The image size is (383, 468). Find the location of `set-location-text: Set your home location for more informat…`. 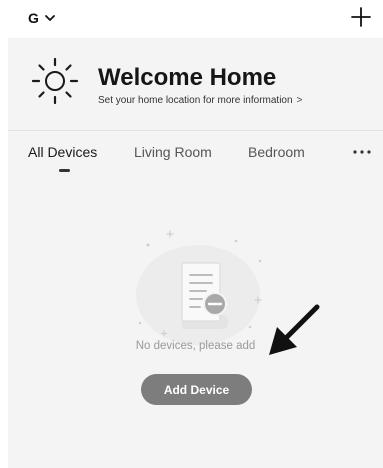

set-location-text: Set your home location for more informat… is located at coordinates (195, 100).